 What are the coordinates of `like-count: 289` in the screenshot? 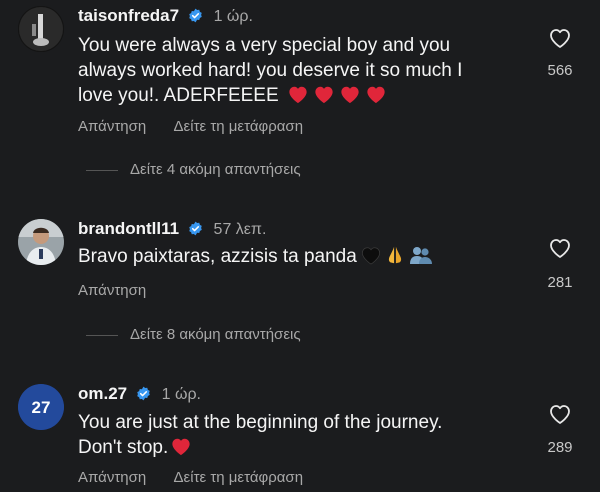 It's located at (560, 447).